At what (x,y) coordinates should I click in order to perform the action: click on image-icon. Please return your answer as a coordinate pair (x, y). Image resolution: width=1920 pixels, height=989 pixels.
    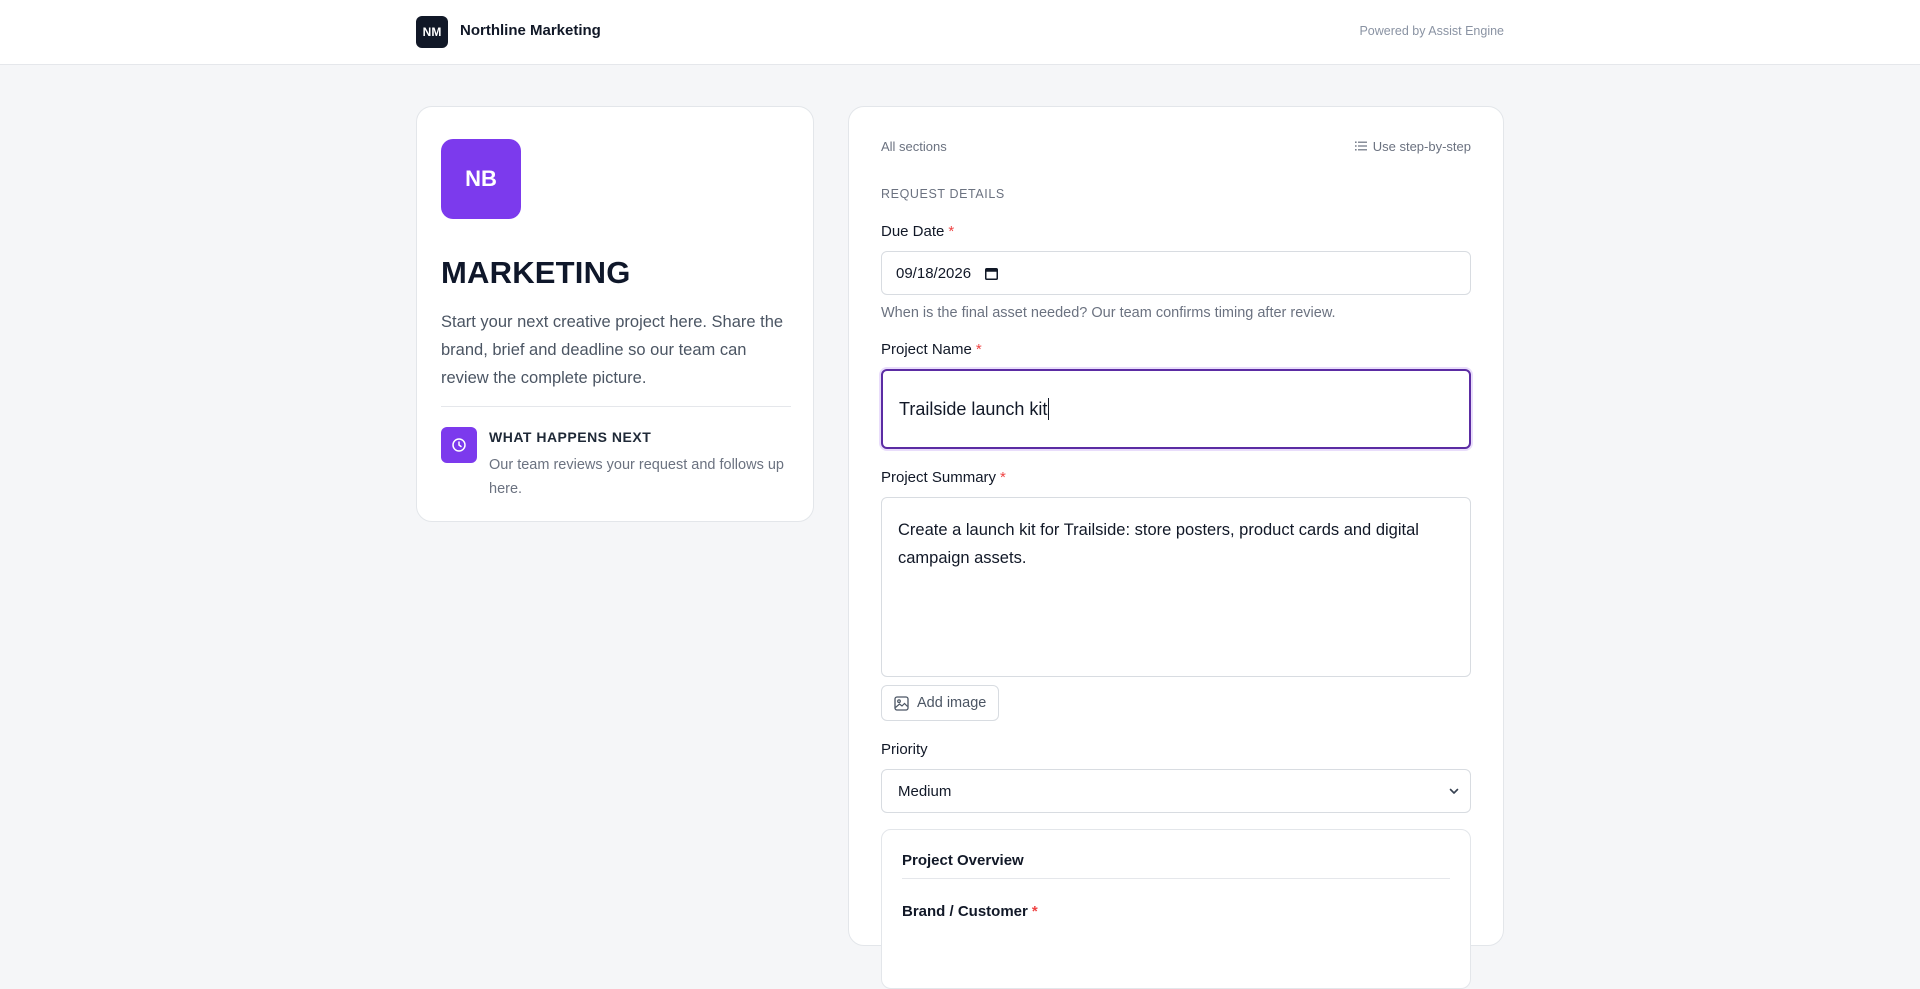
    Looking at the image, I should click on (901, 703).